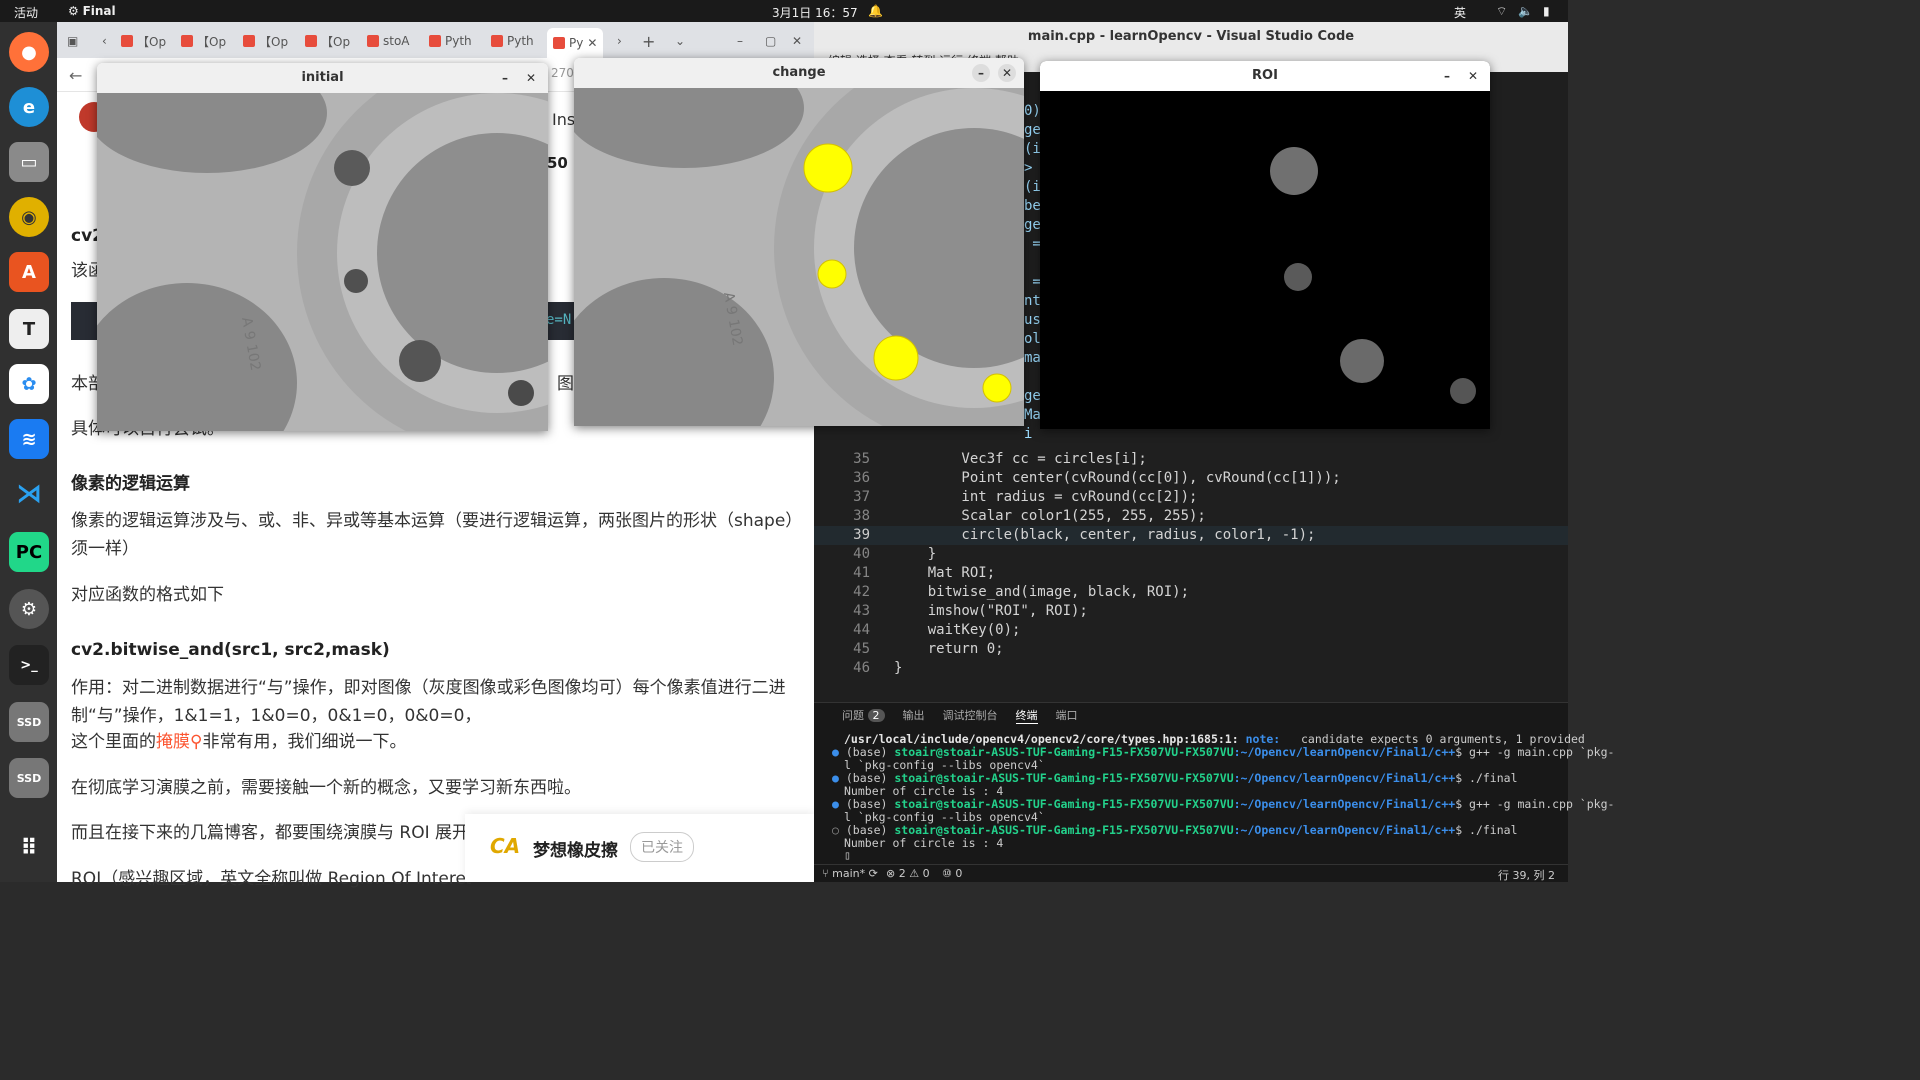 The image size is (1920, 1080). I want to click on window-title: initial, so click(322, 77).